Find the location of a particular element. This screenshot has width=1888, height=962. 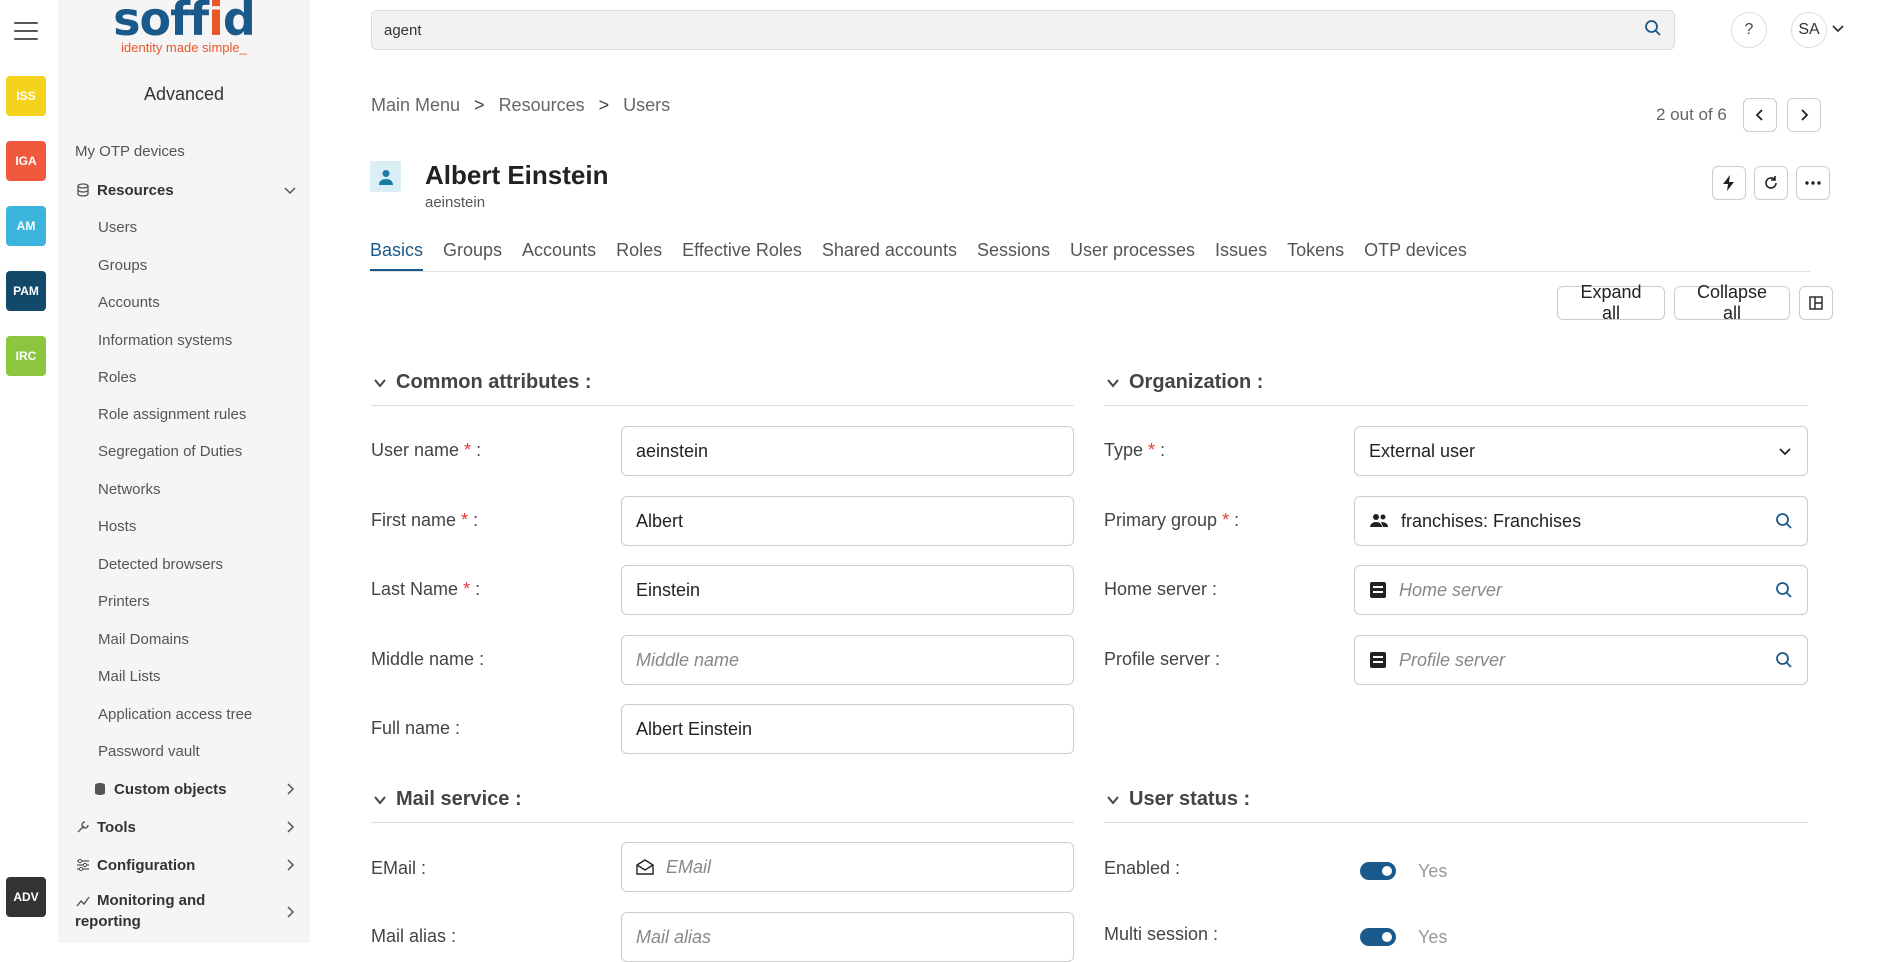

sidebar-item-printers: Printers is located at coordinates (184, 601).